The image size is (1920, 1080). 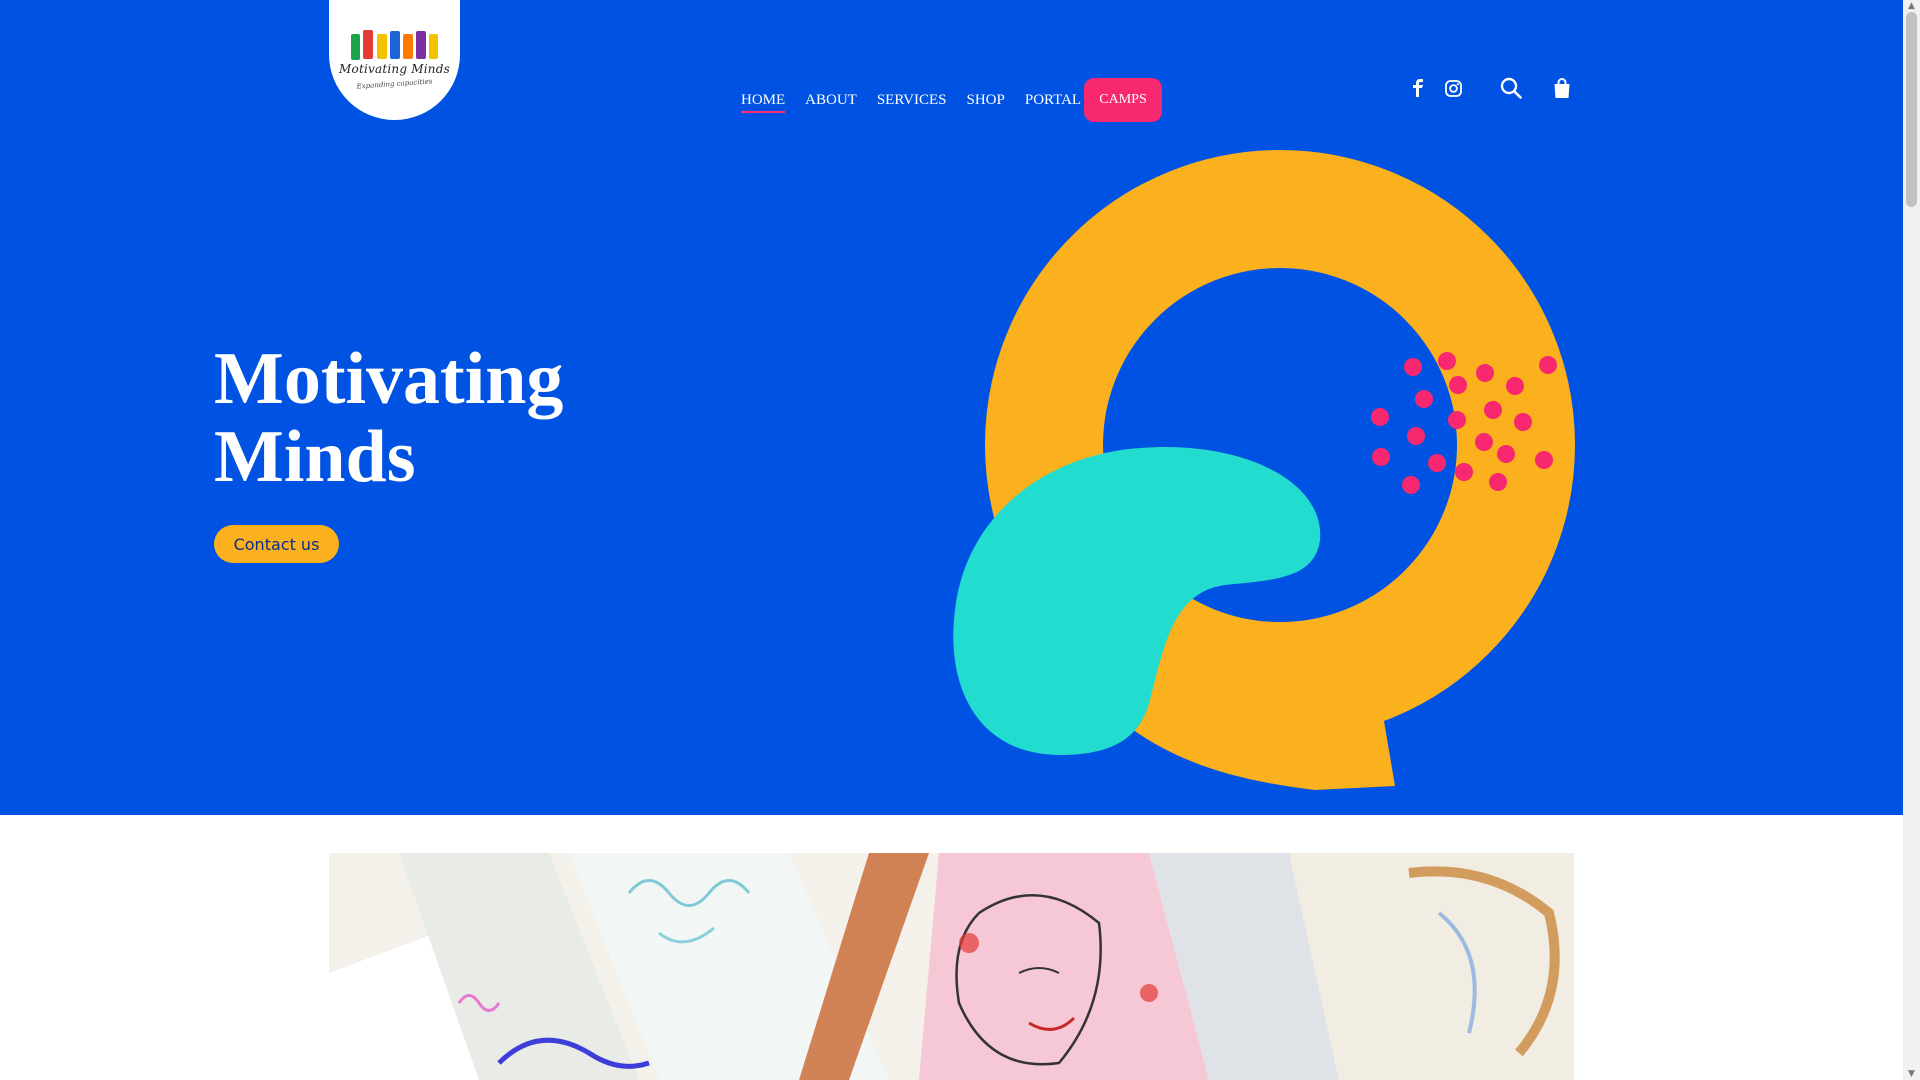 I want to click on contact-us-button: Contact us, so click(x=276, y=544).